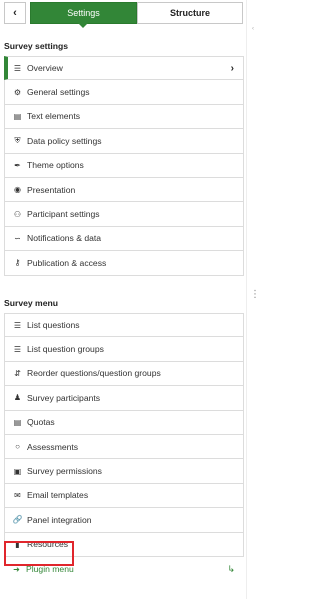 Image resolution: width=320 pixels, height=599 pixels. I want to click on menu-item-label: Resources, so click(48, 544).